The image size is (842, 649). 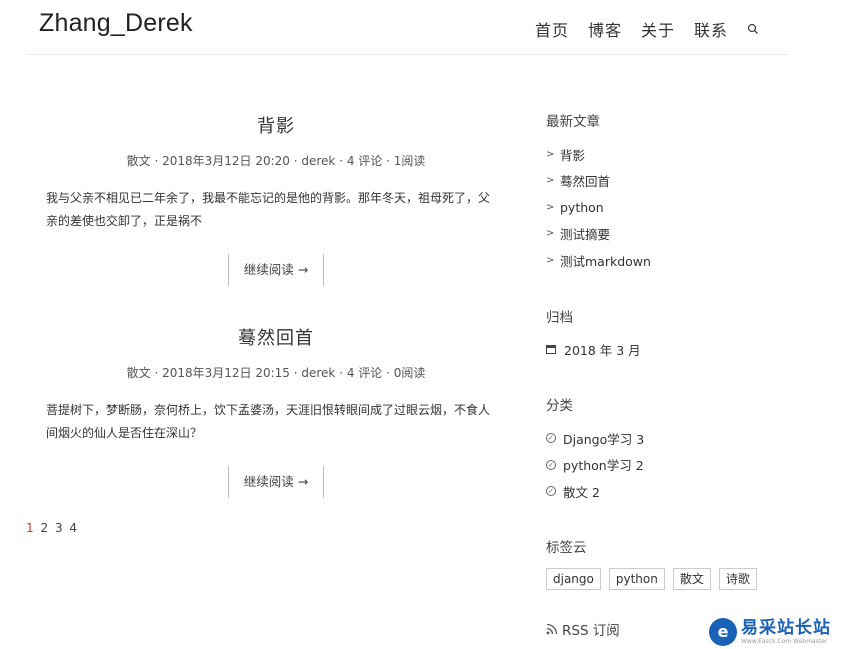 What do you see at coordinates (603, 464) in the screenshot?
I see `category-link: python学习 2` at bounding box center [603, 464].